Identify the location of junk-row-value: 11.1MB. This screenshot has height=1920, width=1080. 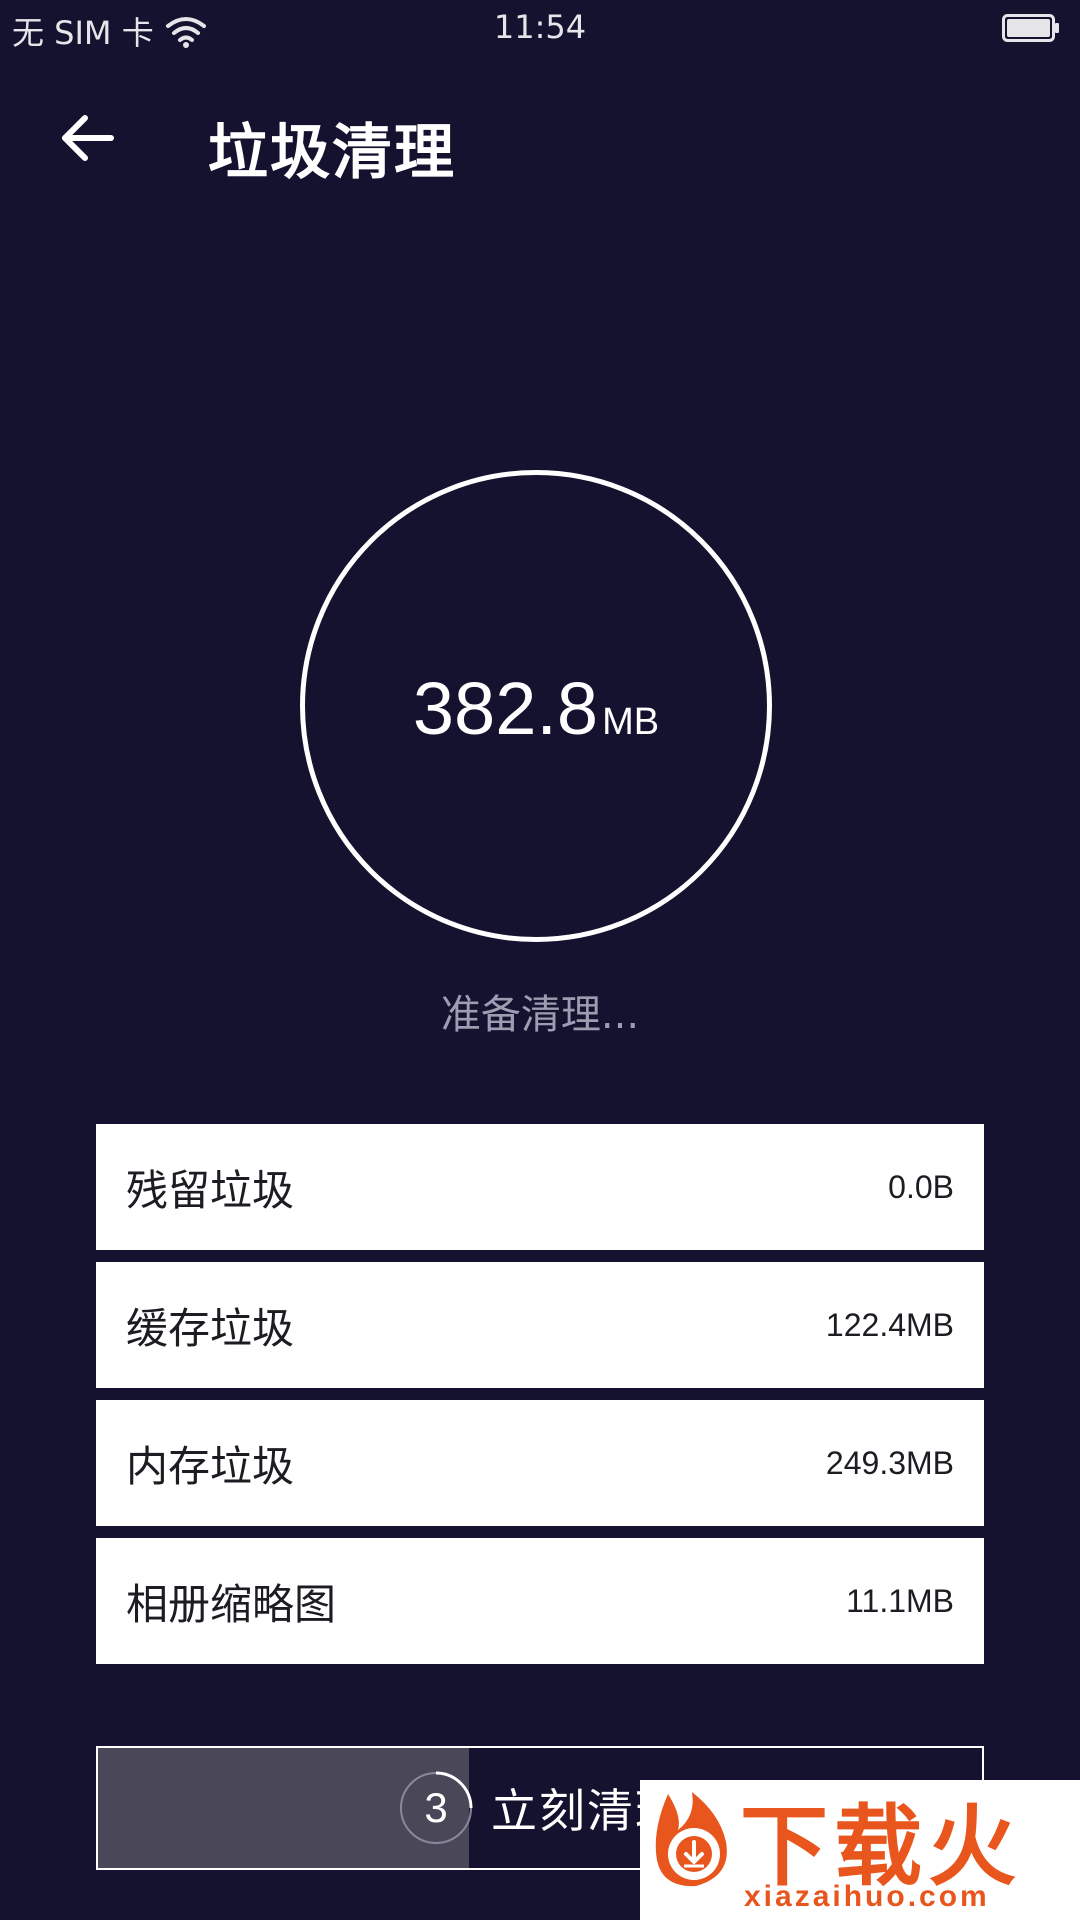
(900, 1600).